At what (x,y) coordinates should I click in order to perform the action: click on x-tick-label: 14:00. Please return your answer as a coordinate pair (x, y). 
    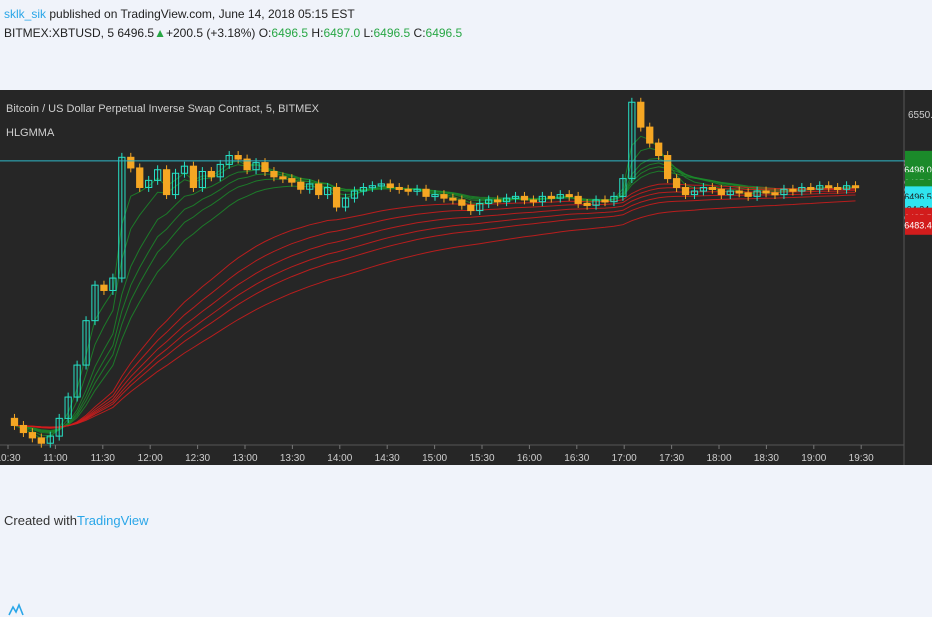
    Looking at the image, I should click on (339, 458).